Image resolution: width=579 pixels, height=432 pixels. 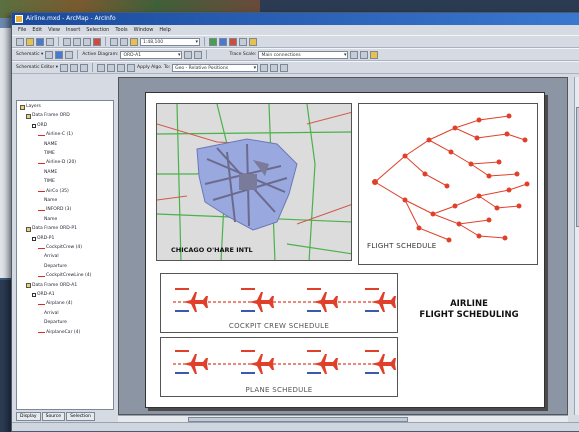 What do you see at coordinates (374, 54) in the screenshot?
I see `trace-run-icon` at bounding box center [374, 54].